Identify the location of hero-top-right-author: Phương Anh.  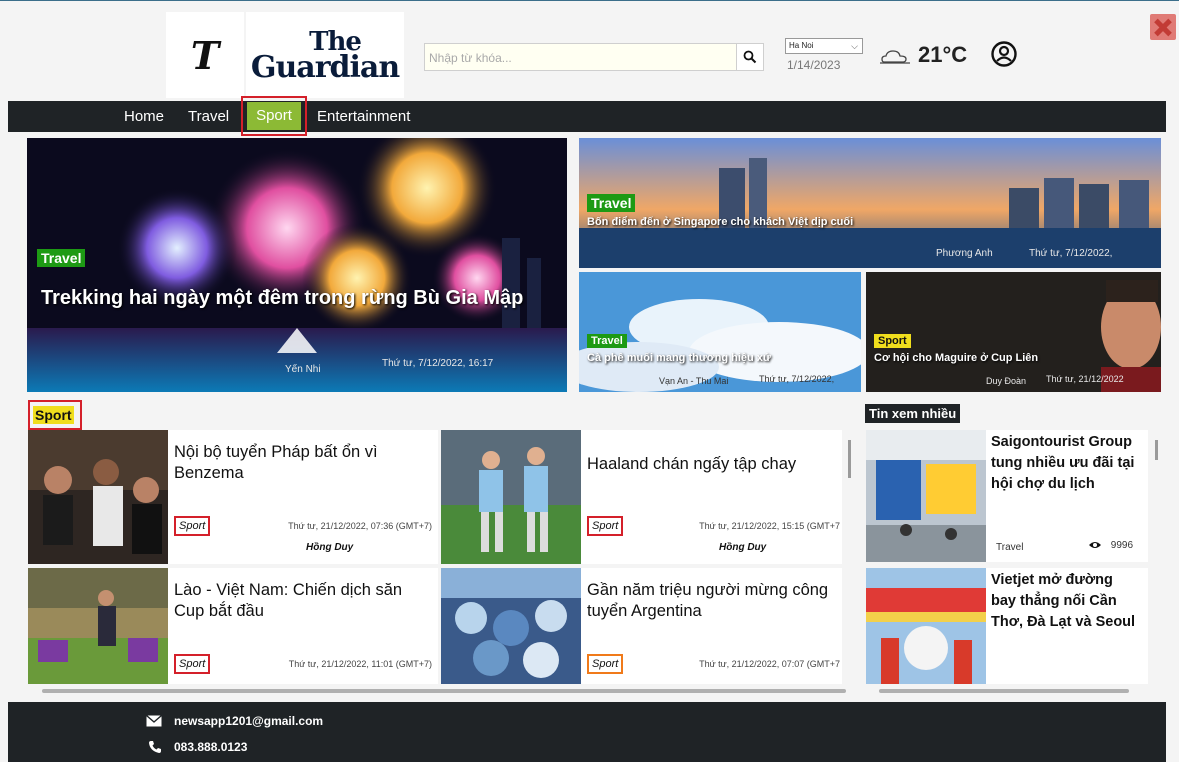
(964, 253).